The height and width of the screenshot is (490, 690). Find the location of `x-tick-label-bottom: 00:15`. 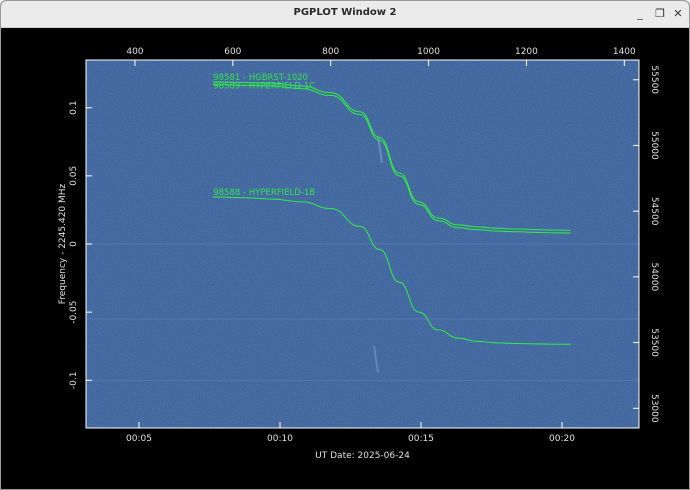

x-tick-label-bottom: 00:15 is located at coordinates (421, 439).